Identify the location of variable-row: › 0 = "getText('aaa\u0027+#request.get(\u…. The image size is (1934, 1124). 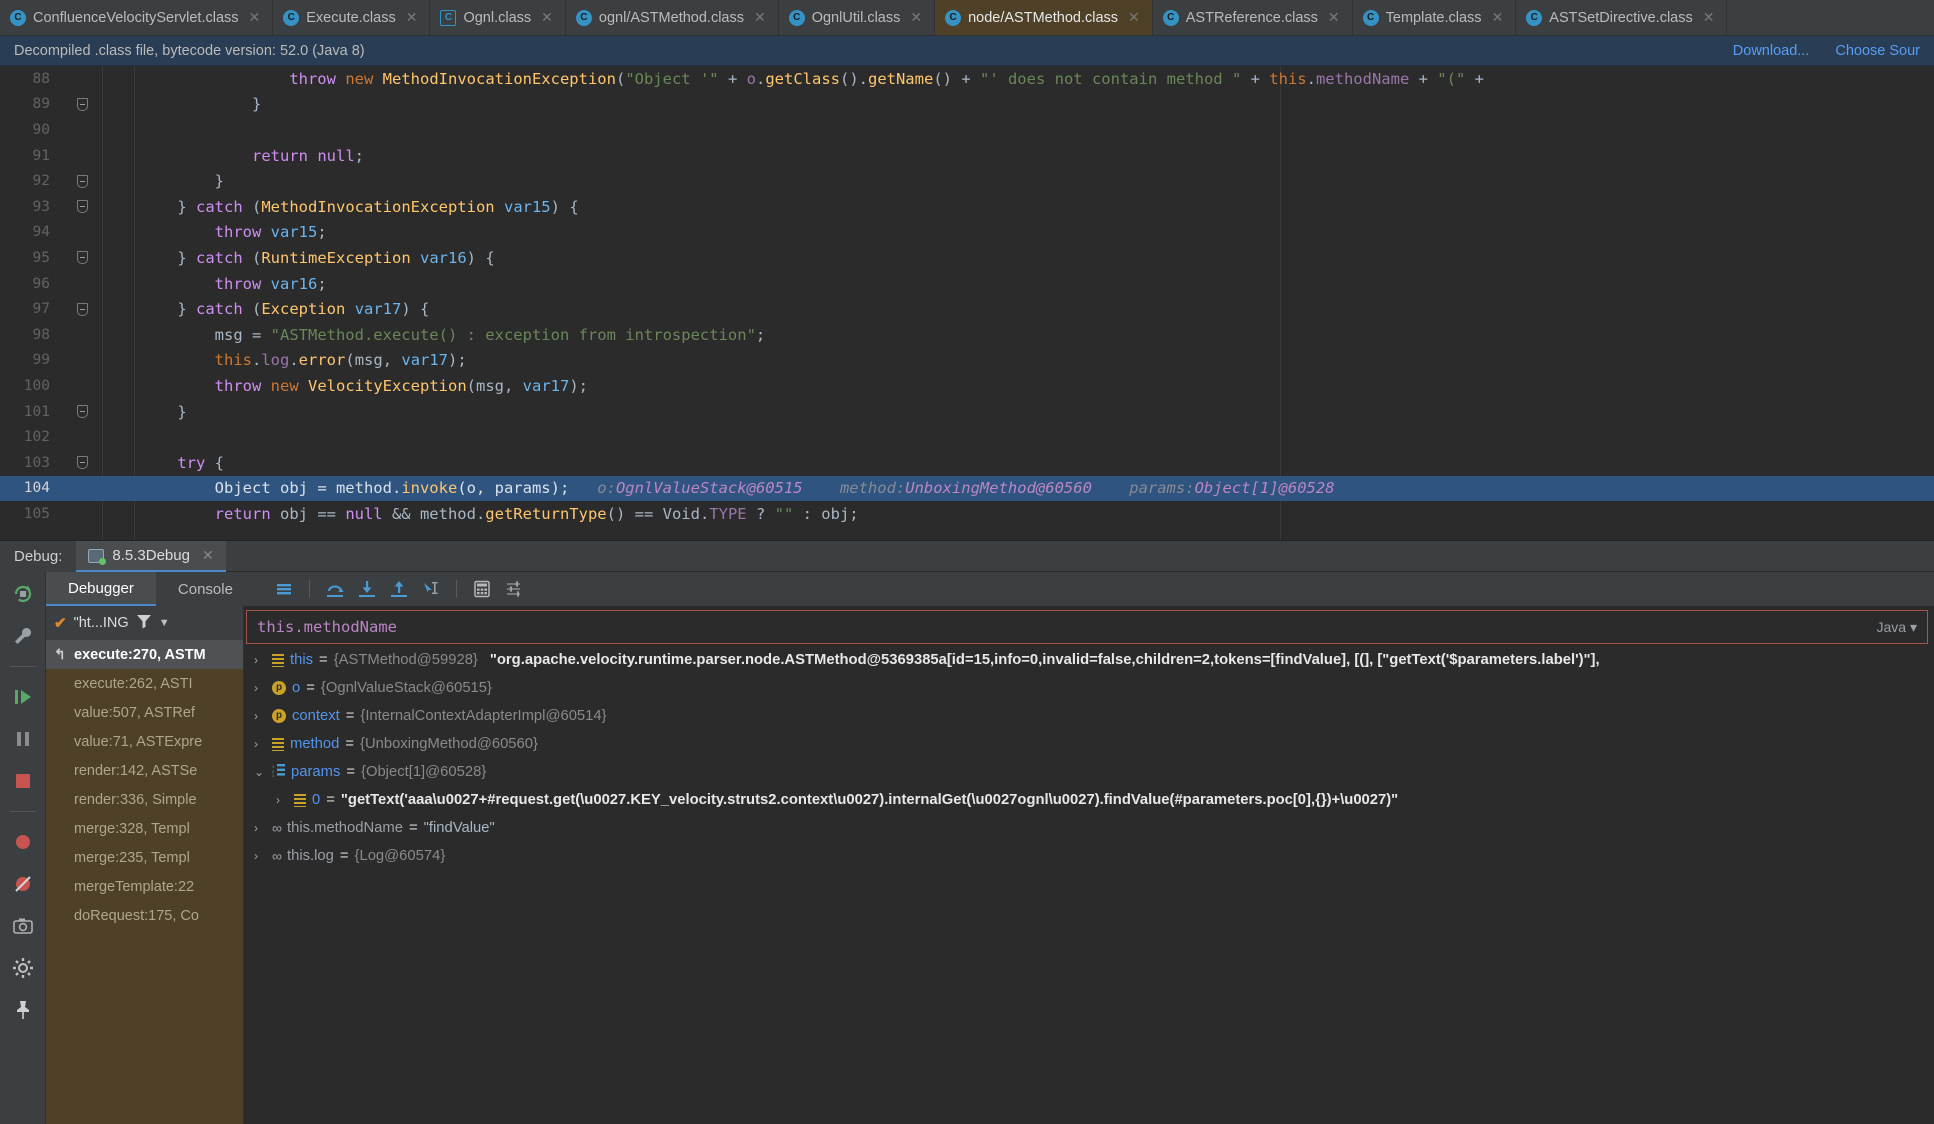
(1089, 800).